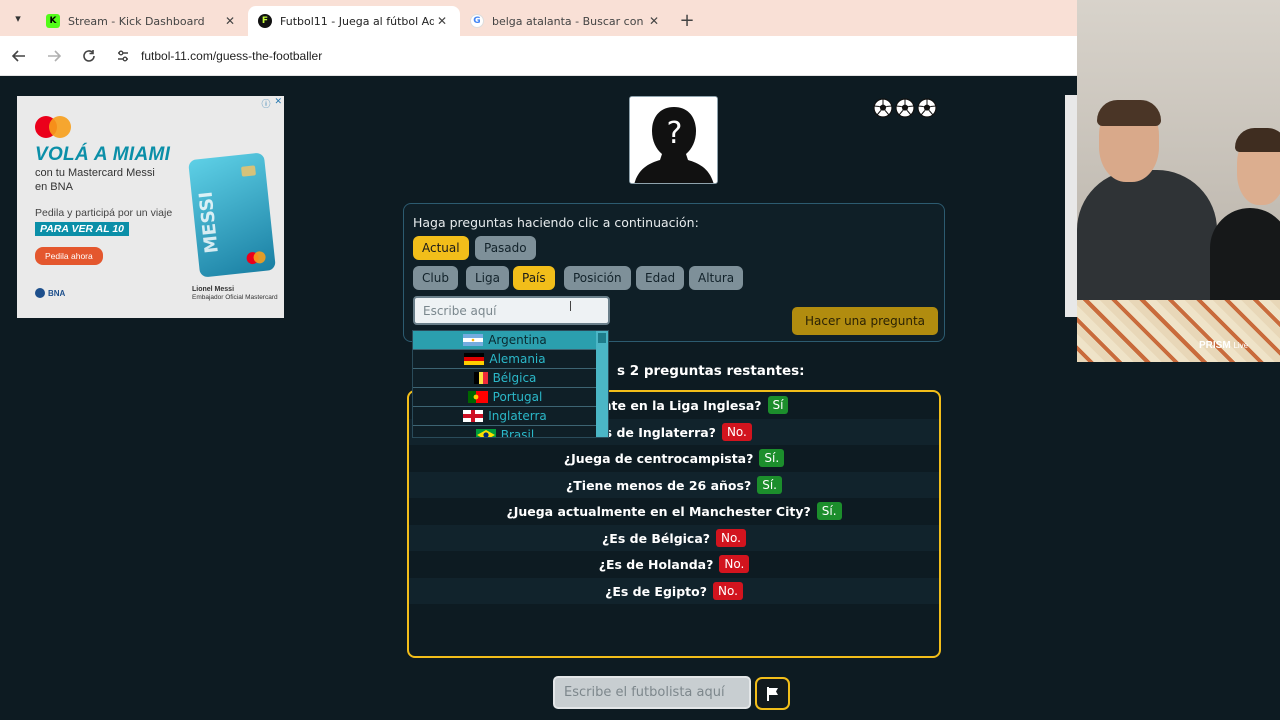  I want to click on scrollbar-thumb, so click(602, 338).